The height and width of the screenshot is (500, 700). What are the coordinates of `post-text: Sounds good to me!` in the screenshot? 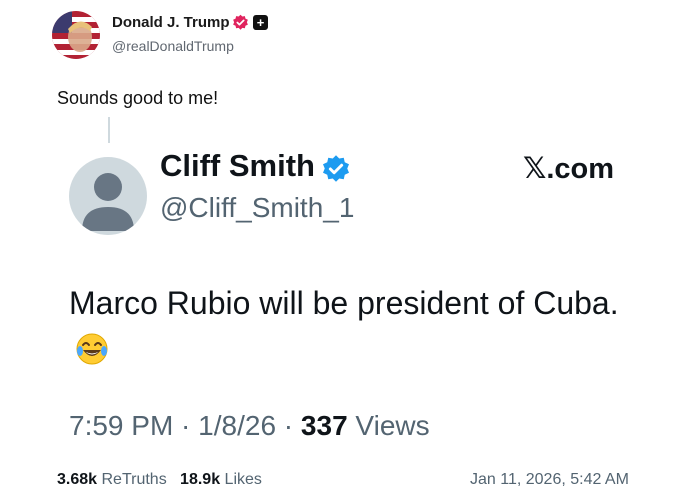 It's located at (138, 98).